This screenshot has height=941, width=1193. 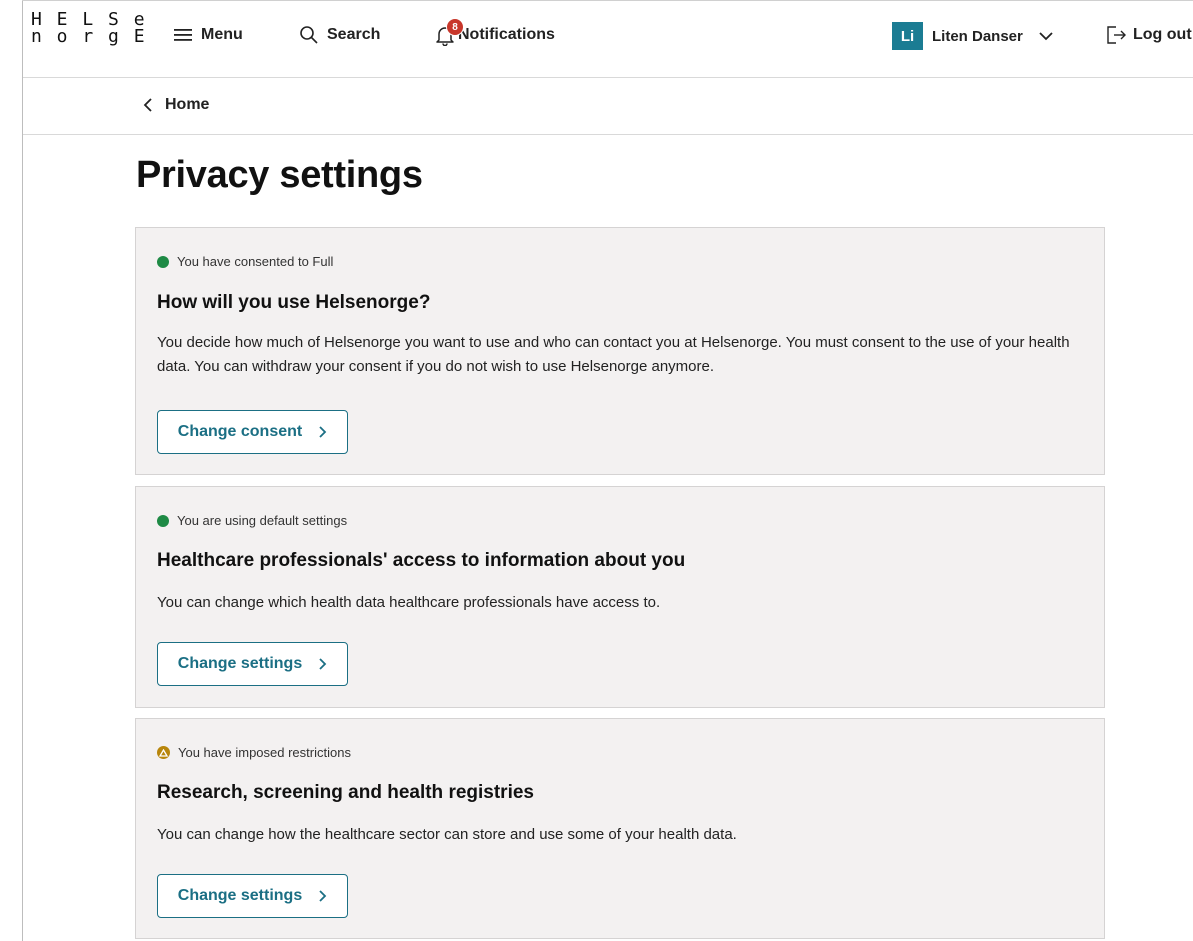 What do you see at coordinates (455, 27) in the screenshot?
I see `notification-count-badge: 8` at bounding box center [455, 27].